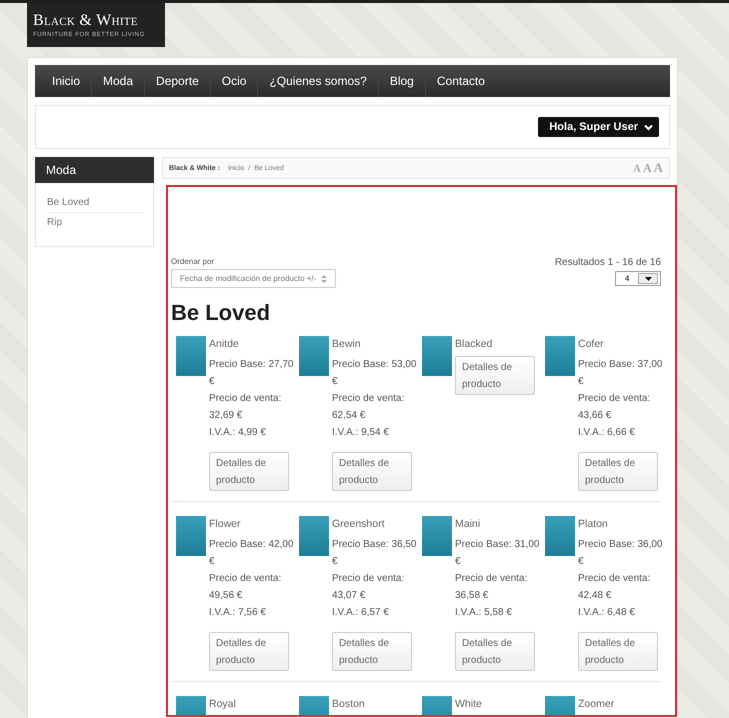 The image size is (729, 718). I want to click on category-title: Be Loved, so click(221, 313).